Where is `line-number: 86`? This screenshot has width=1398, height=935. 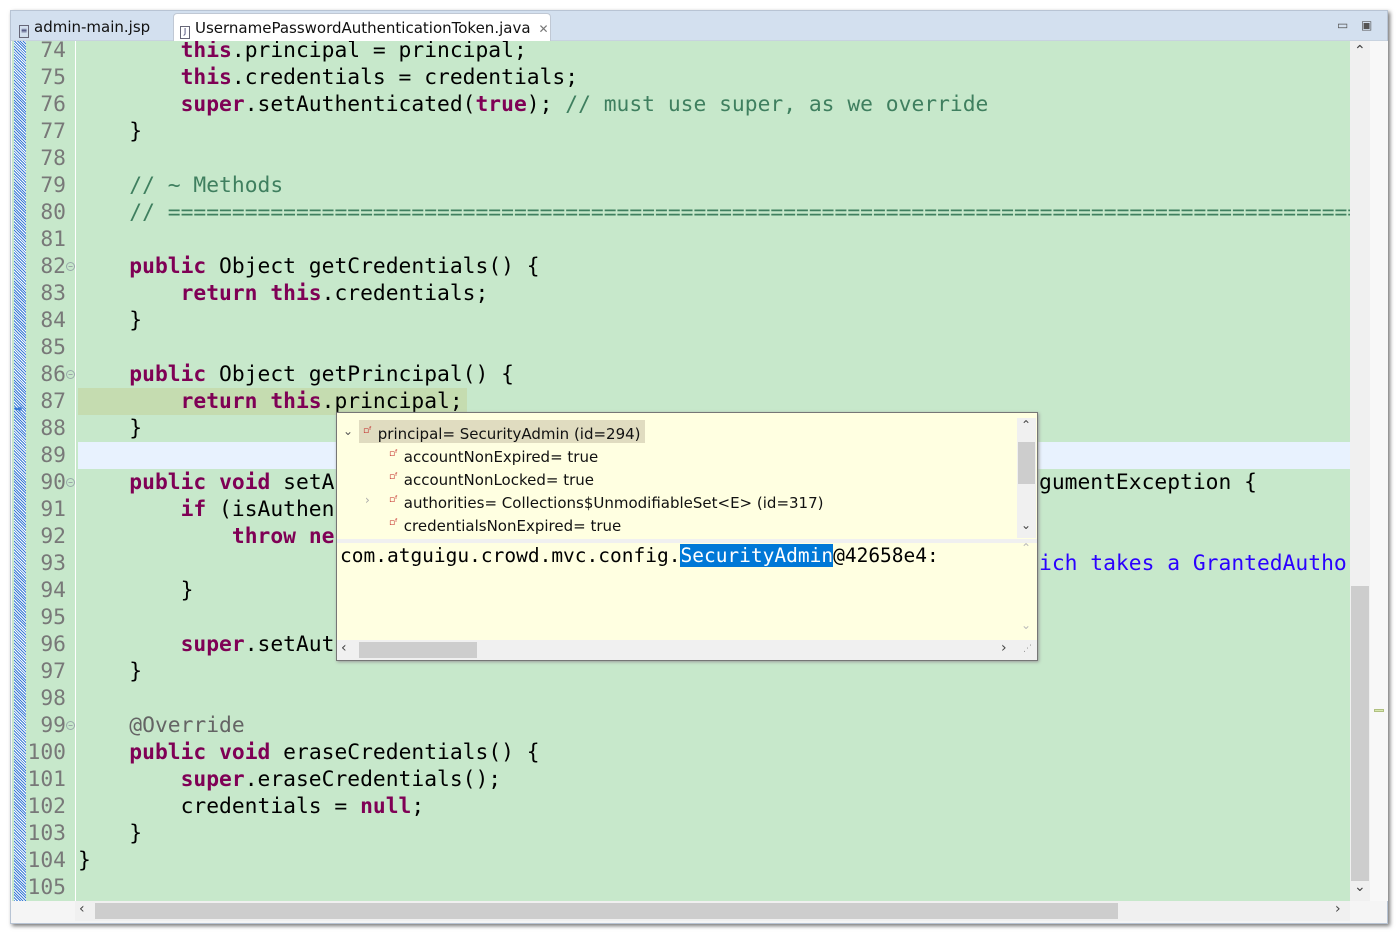
line-number: 86 is located at coordinates (46, 374).